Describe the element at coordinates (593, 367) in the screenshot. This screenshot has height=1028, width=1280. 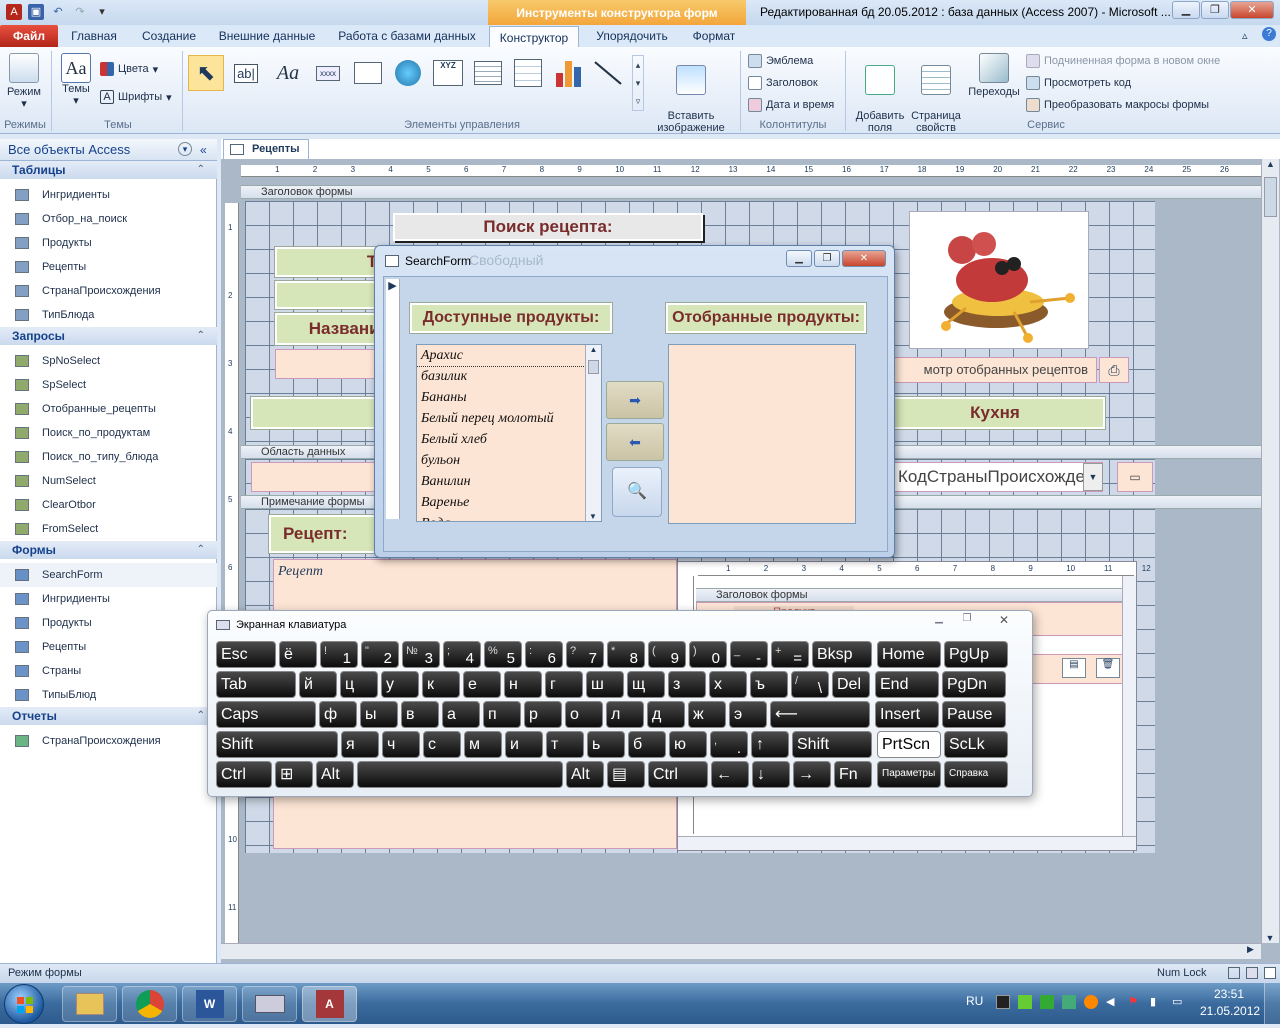
I see `list-scroll-thumb` at that location.